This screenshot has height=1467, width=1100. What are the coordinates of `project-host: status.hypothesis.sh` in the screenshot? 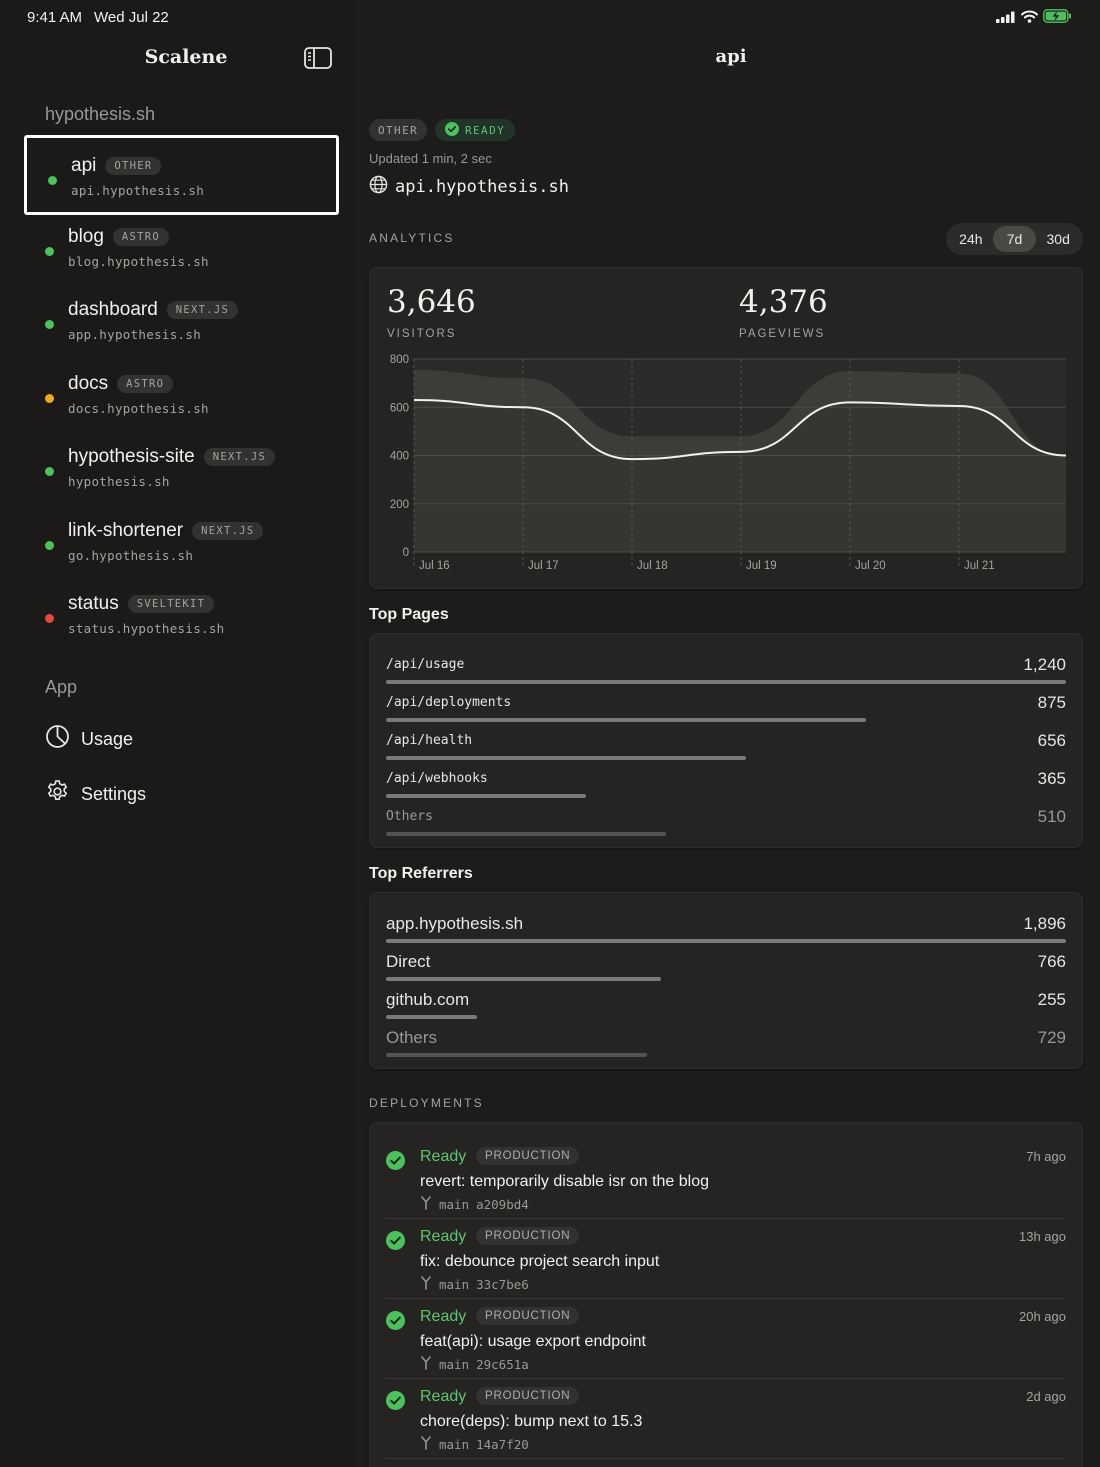 It's located at (146, 628).